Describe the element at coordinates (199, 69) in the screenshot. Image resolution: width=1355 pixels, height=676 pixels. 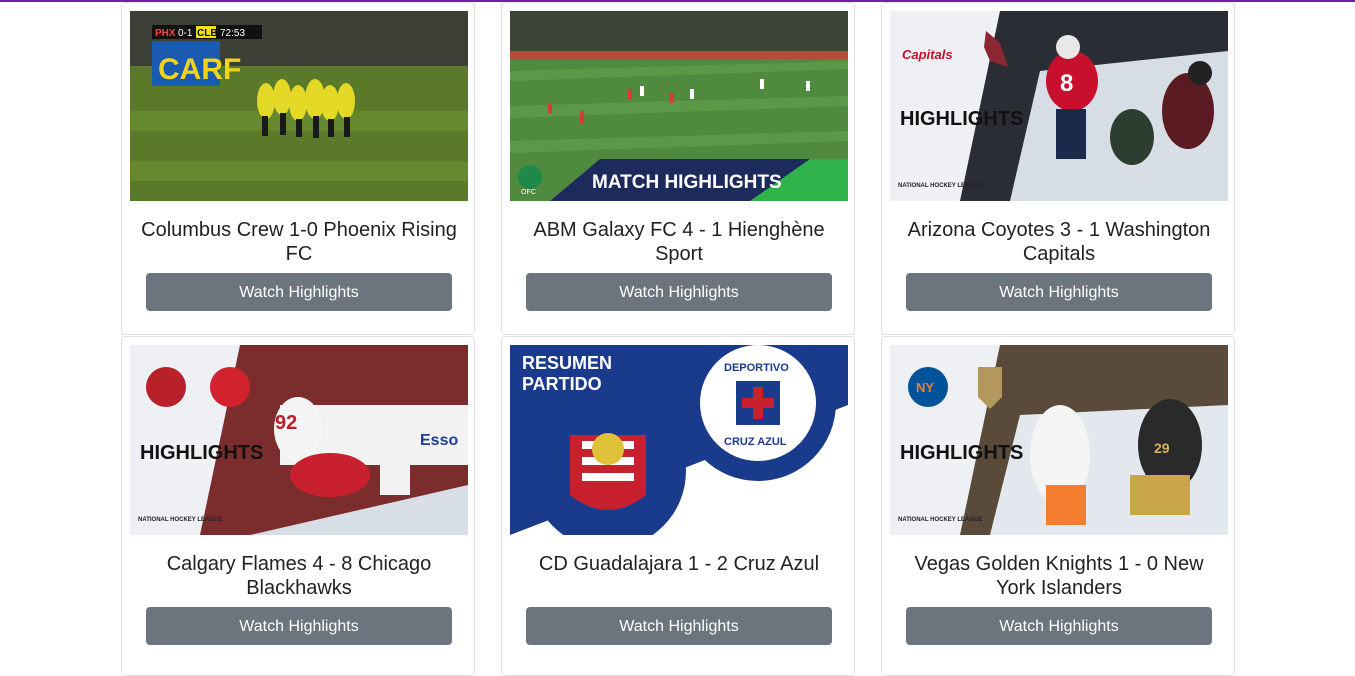
I see `thumbnail-ad-text: CARF` at that location.